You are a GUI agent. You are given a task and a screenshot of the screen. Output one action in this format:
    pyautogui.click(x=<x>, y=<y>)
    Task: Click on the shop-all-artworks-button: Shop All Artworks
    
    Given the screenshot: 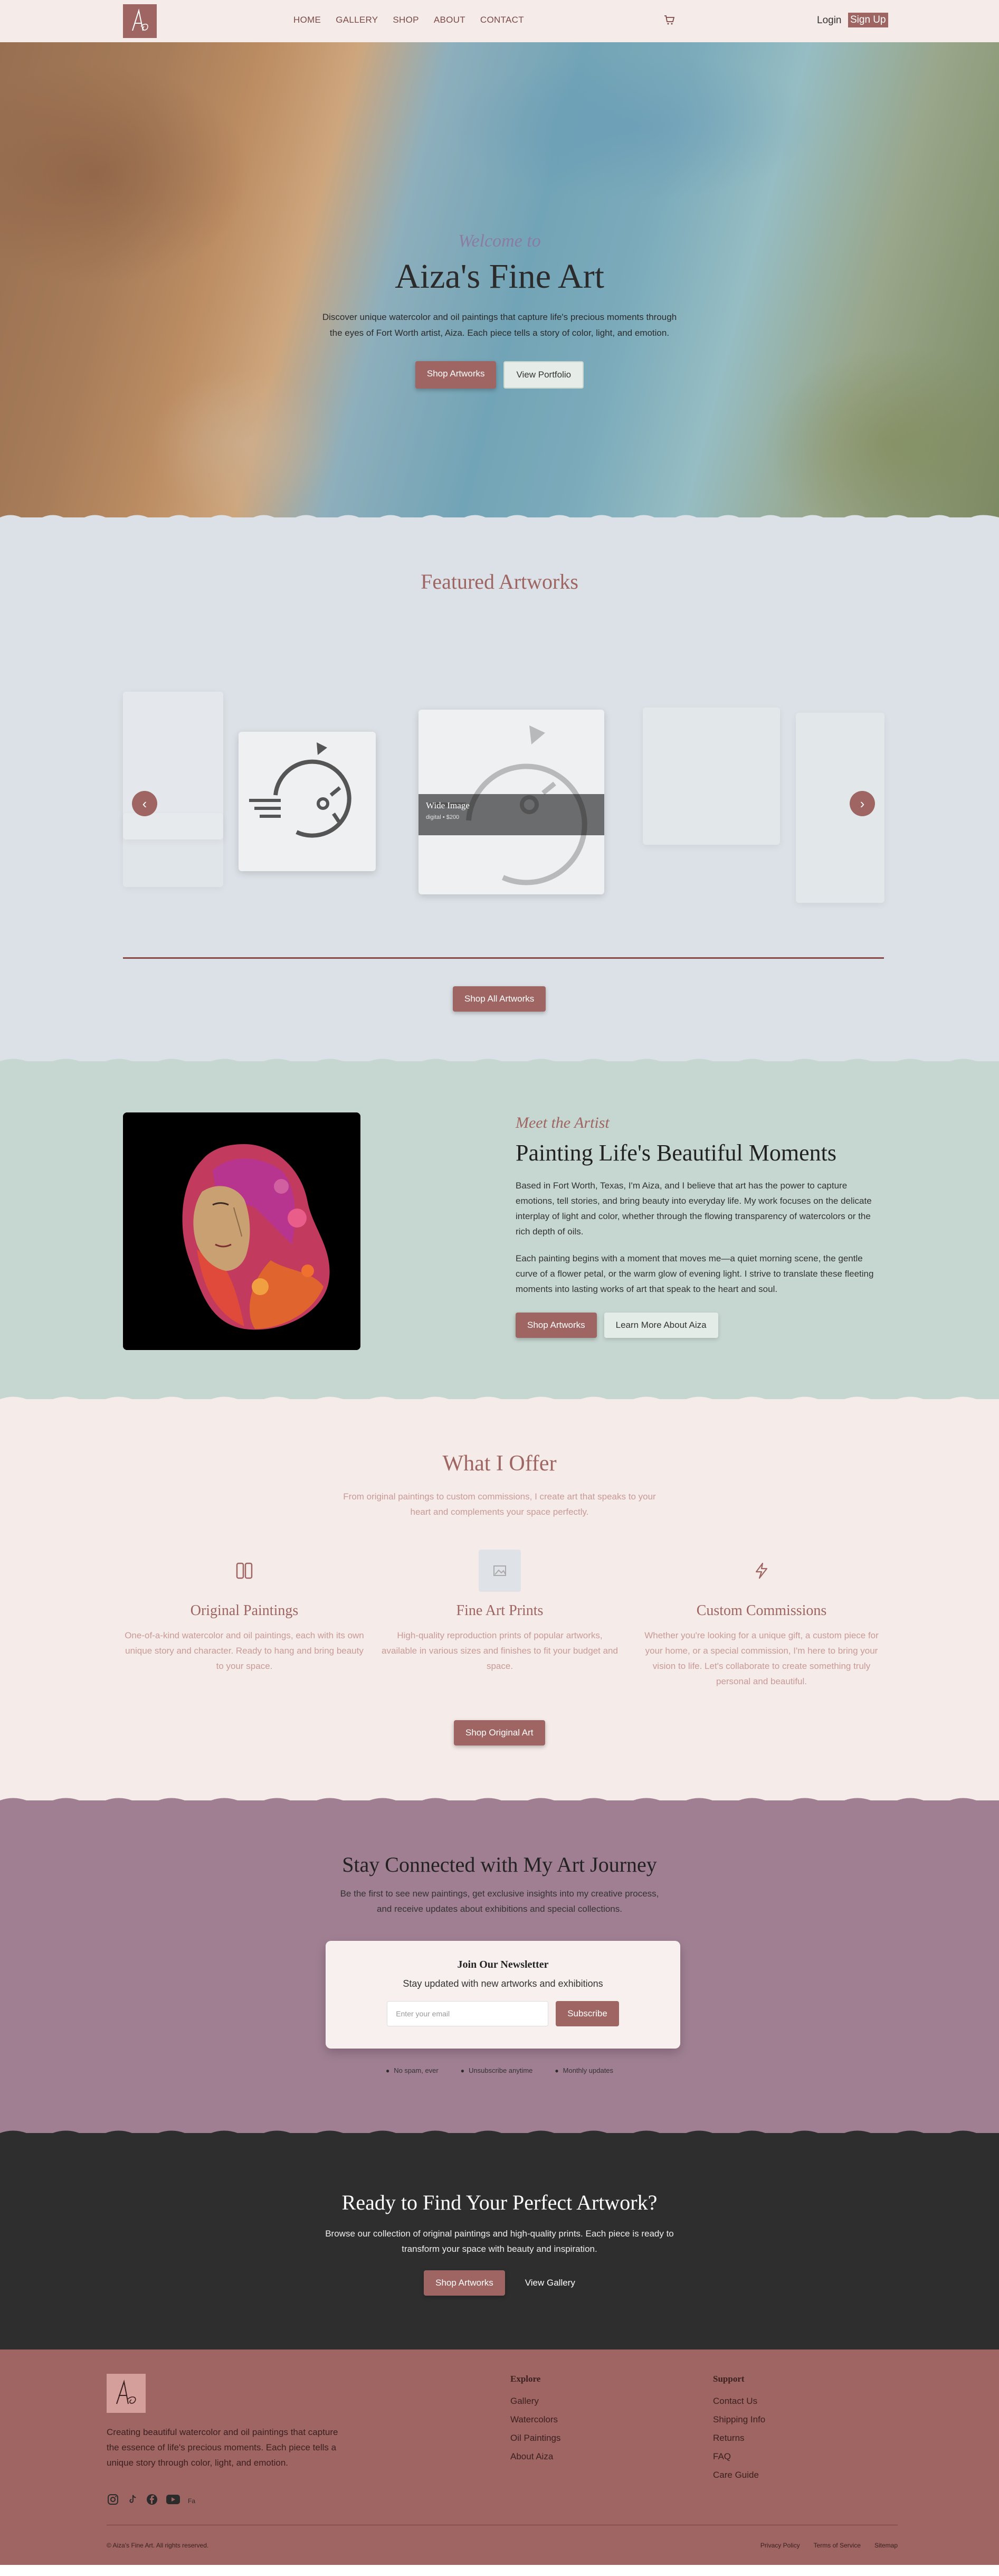 What is the action you would take?
    pyautogui.click(x=499, y=999)
    